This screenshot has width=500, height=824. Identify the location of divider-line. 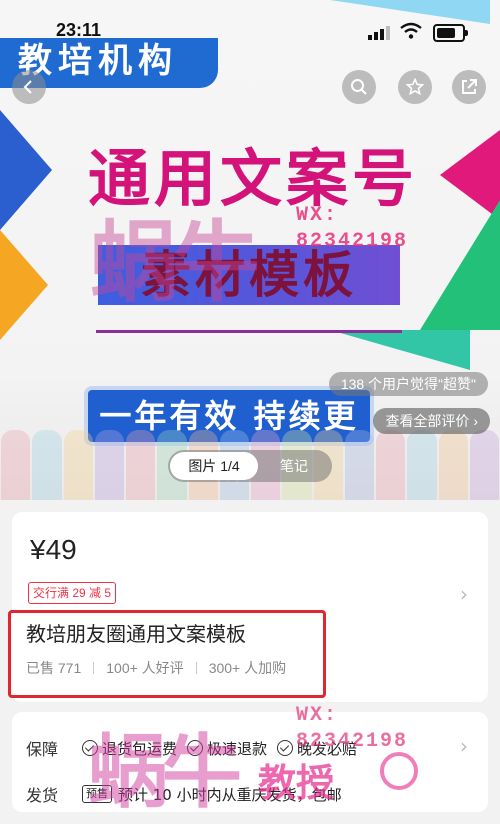
(249, 331).